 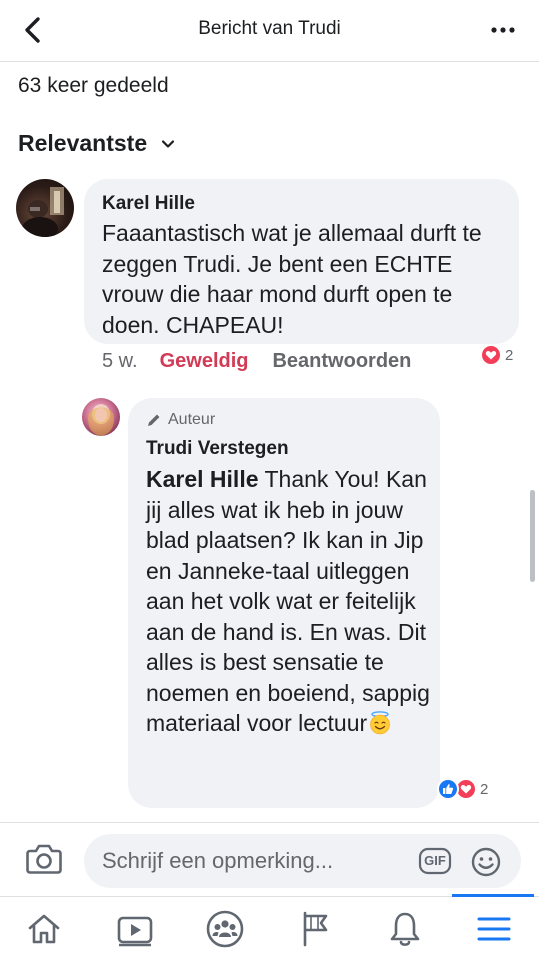 I want to click on tab-pages, so click(x=315, y=929).